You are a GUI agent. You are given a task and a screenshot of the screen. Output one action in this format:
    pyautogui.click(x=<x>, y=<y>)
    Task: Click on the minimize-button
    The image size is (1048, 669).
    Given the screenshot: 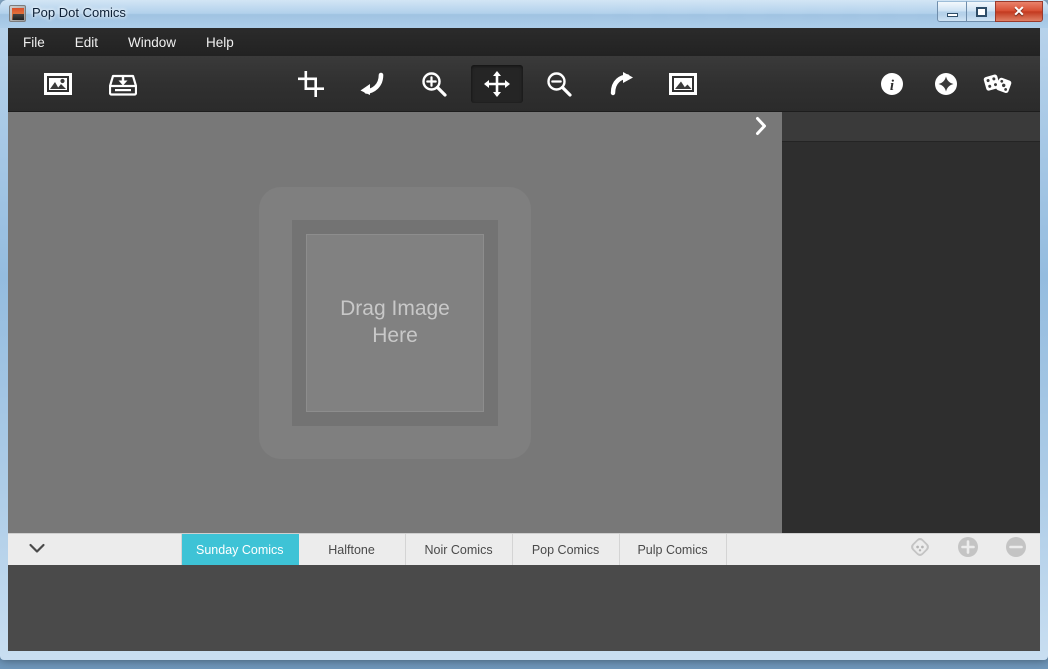 What is the action you would take?
    pyautogui.click(x=952, y=11)
    